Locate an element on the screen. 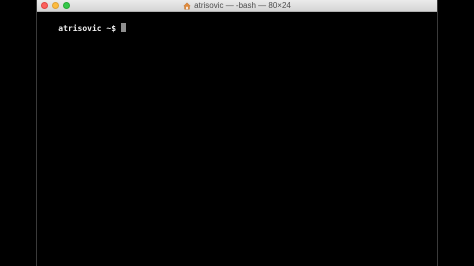 This screenshot has width=474, height=266. terminal-content: atrisovic ~$ is located at coordinates (83, 28).